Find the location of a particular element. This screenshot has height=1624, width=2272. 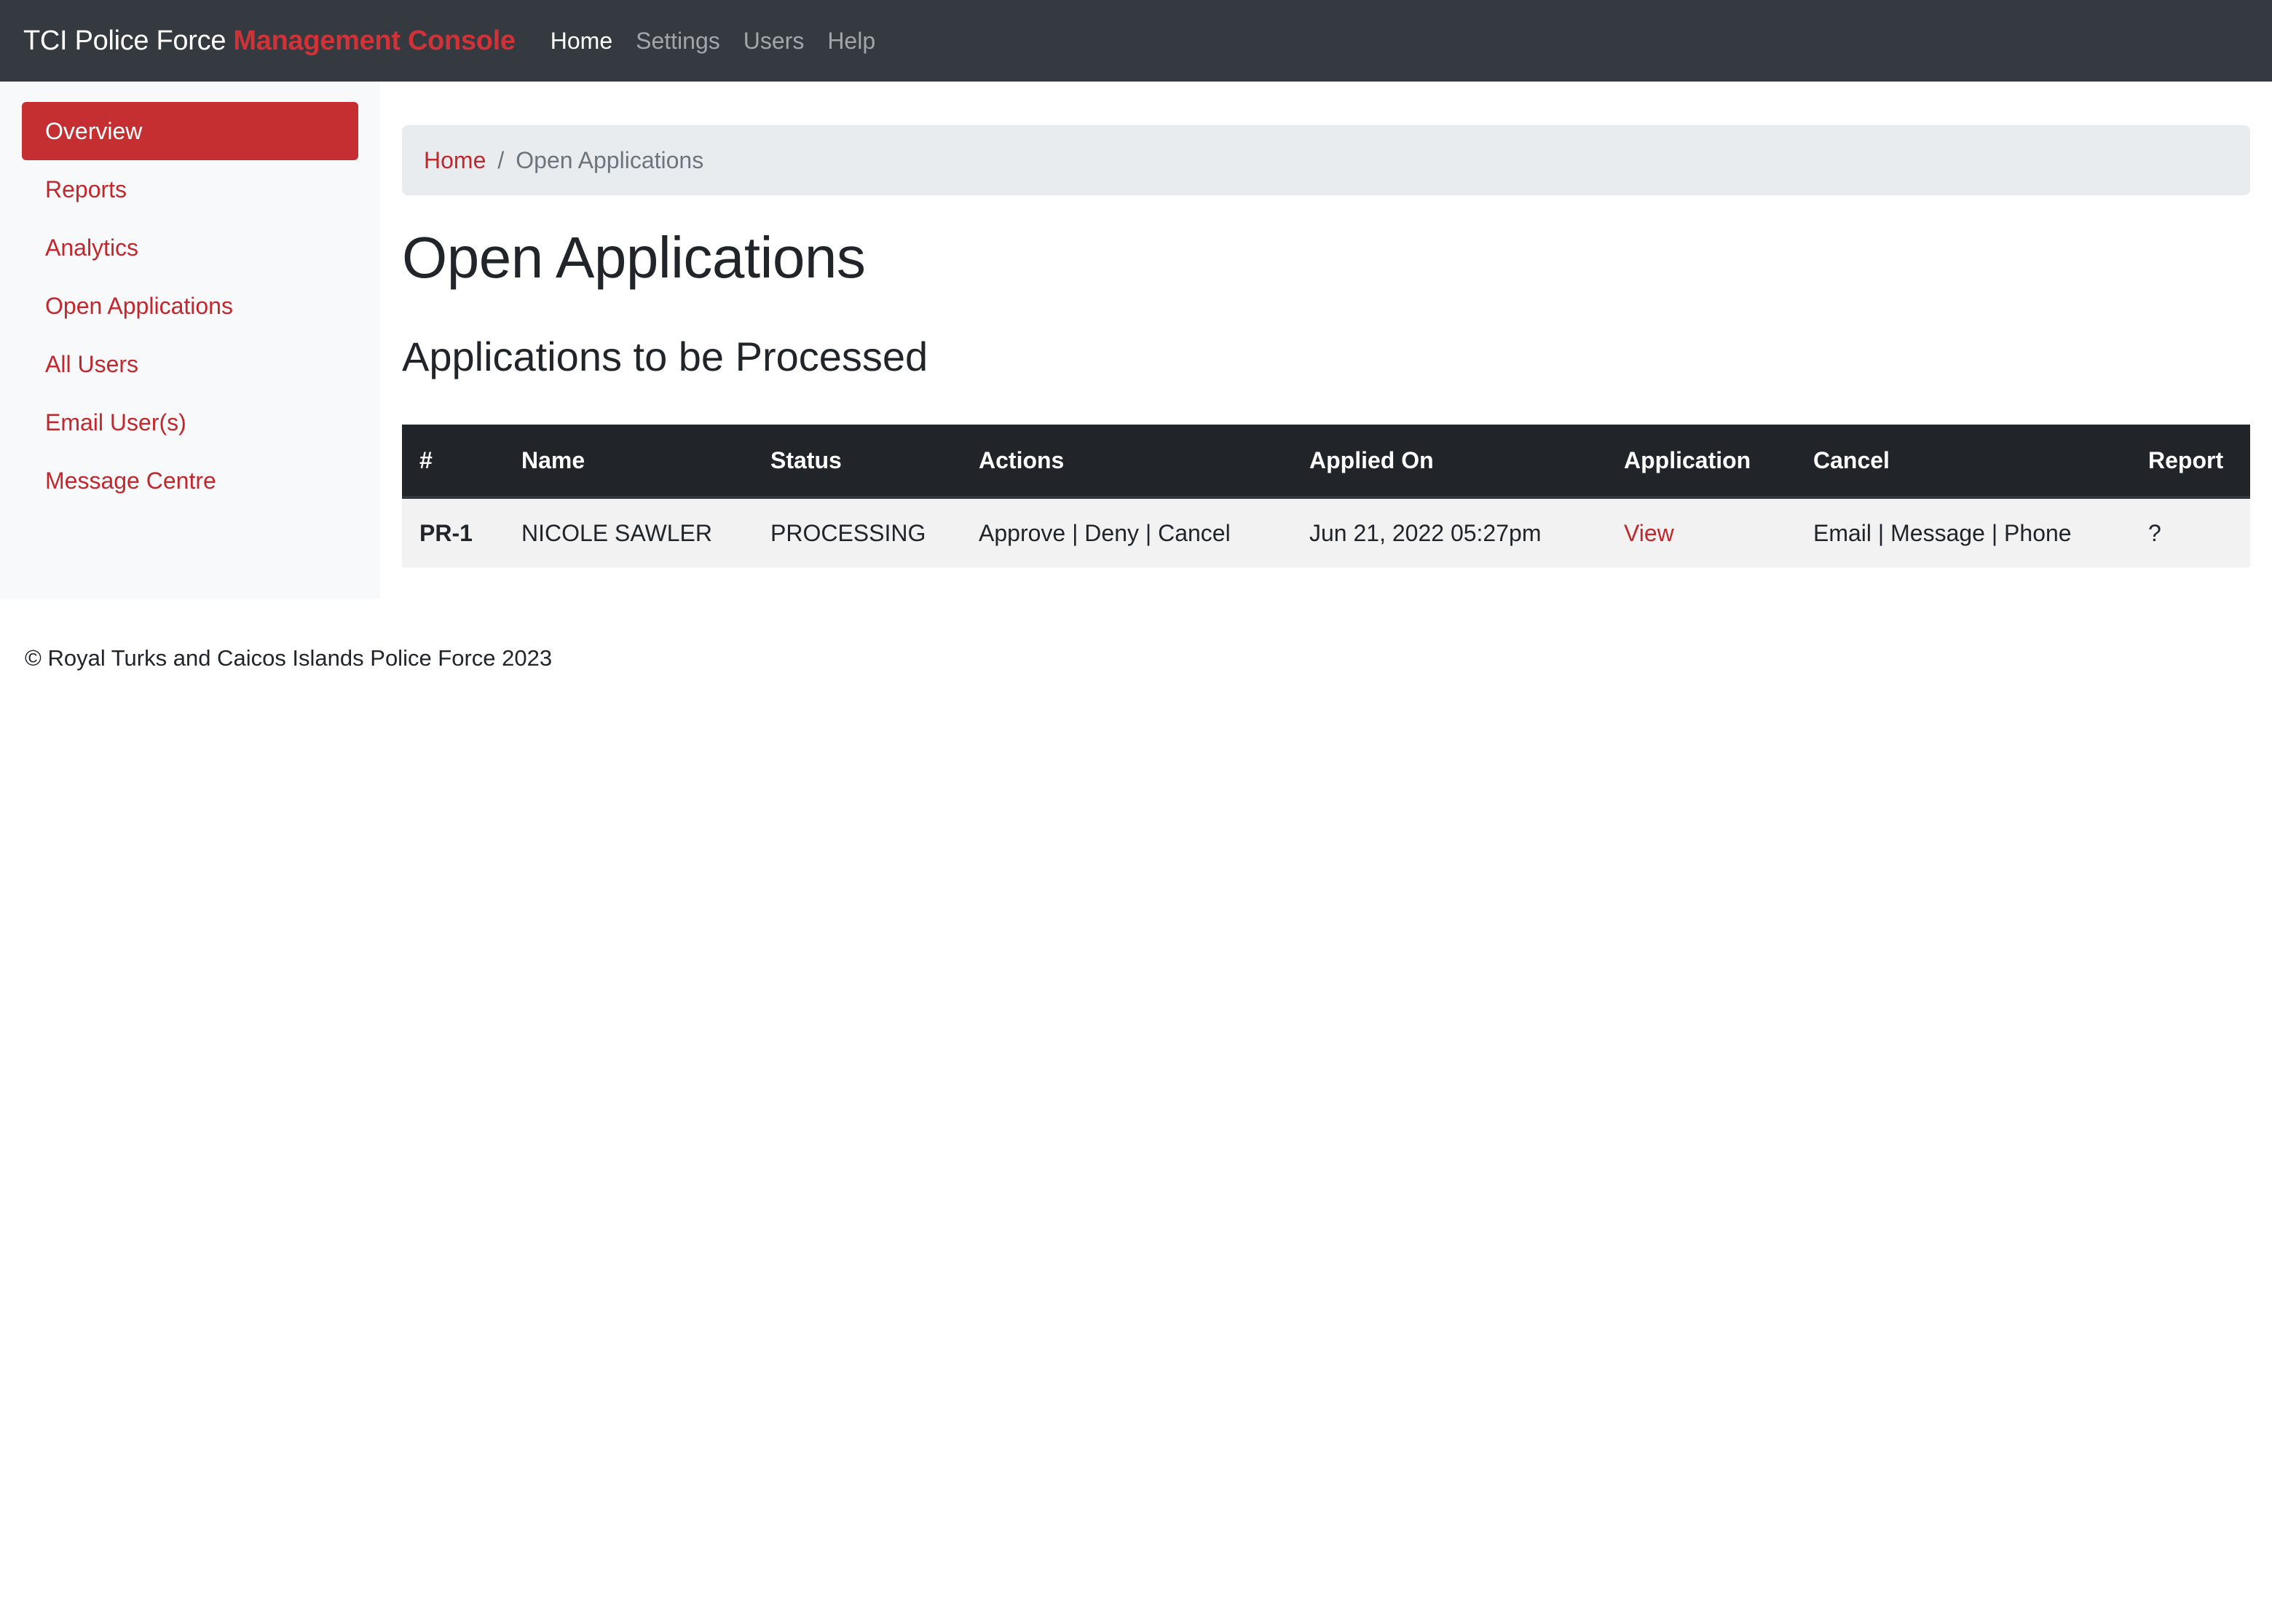

sidebar-item-all-users: All Users is located at coordinates (190, 364).